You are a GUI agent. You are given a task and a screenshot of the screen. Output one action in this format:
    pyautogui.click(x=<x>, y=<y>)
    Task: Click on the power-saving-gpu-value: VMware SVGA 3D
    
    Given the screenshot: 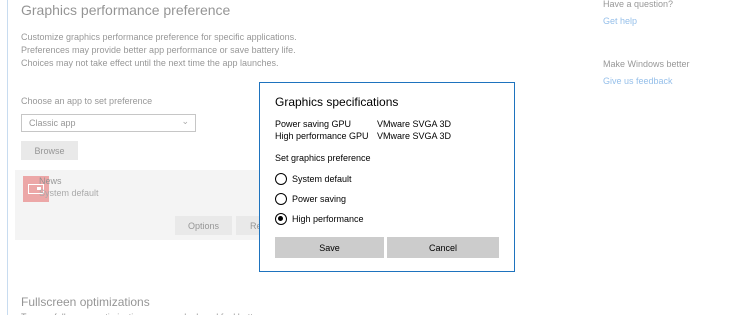 What is the action you would take?
    pyautogui.click(x=414, y=124)
    